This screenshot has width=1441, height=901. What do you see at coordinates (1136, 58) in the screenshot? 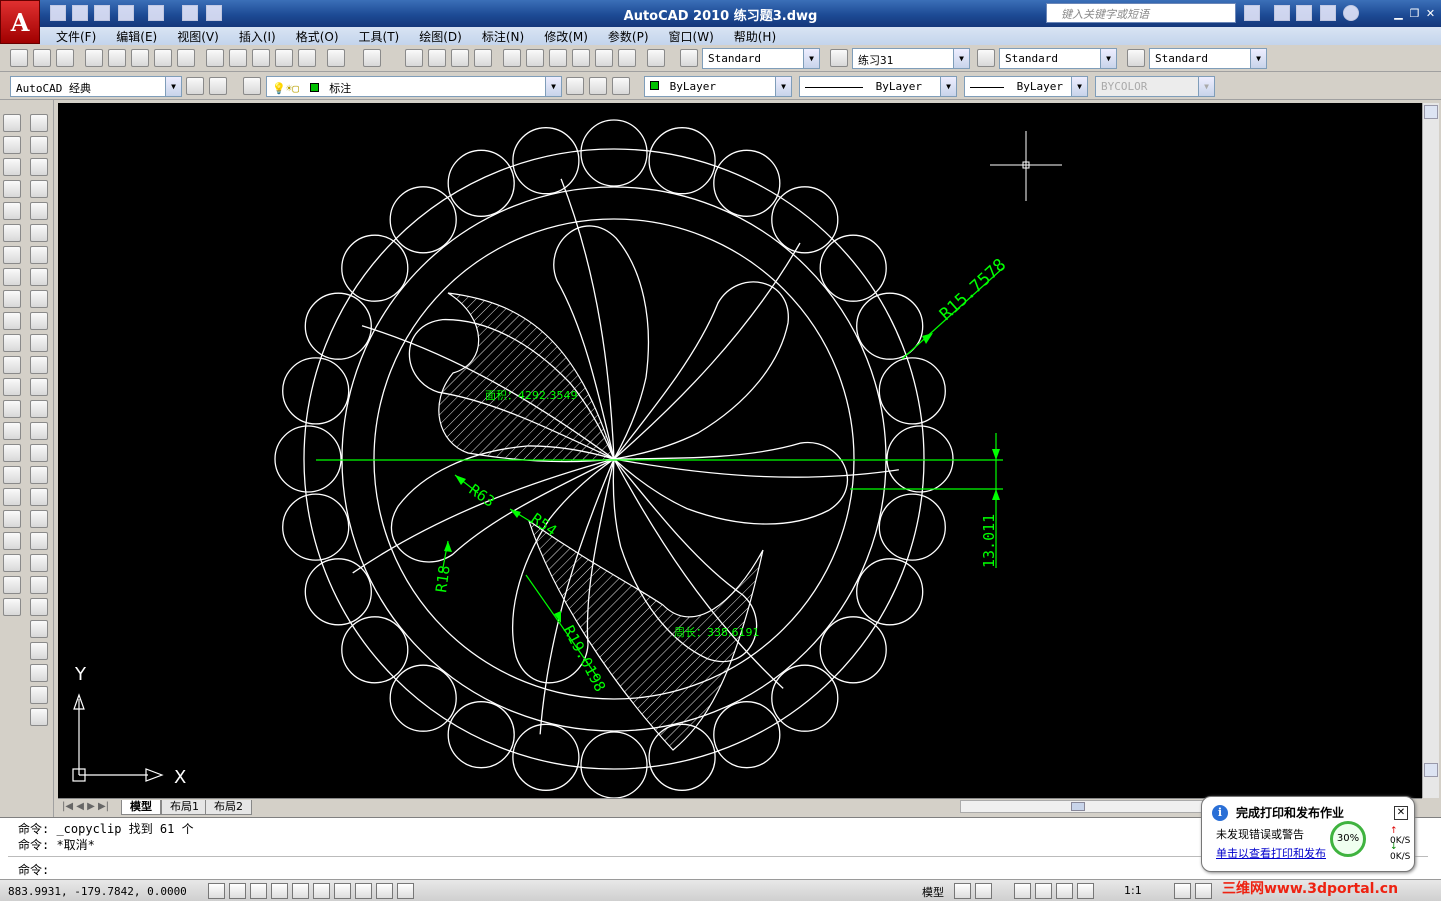
I see `multileader-style-icon` at bounding box center [1136, 58].